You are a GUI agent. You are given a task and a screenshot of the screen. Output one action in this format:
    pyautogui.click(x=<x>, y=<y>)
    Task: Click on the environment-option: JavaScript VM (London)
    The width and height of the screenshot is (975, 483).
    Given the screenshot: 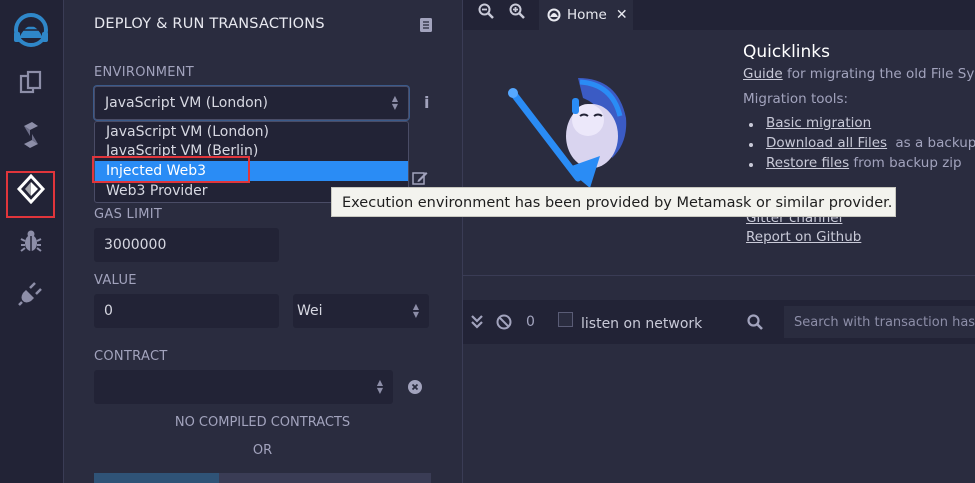 What is the action you would take?
    pyautogui.click(x=251, y=132)
    